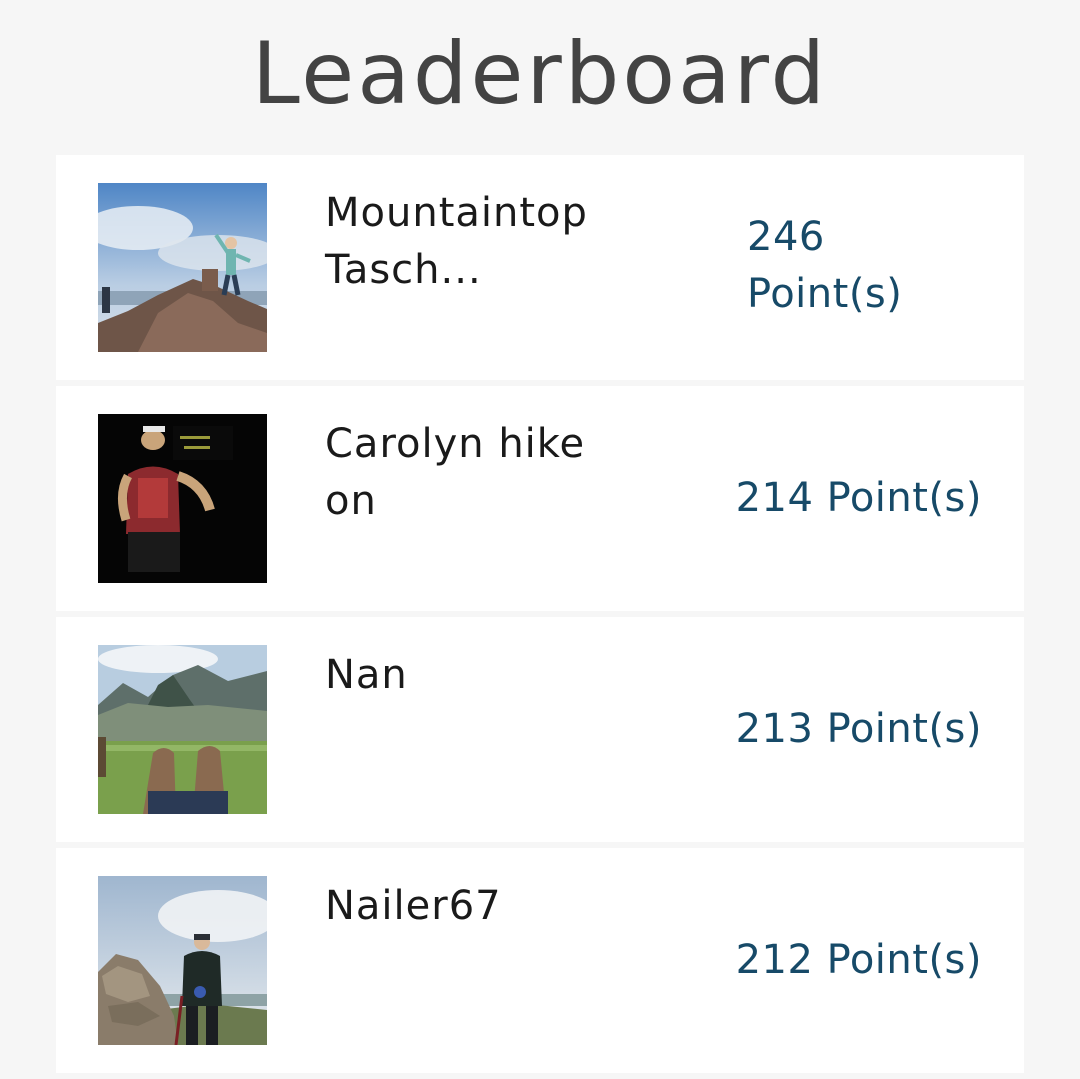 The height and width of the screenshot is (1079, 1080). I want to click on user-points: 212 Point(s), so click(858, 960).